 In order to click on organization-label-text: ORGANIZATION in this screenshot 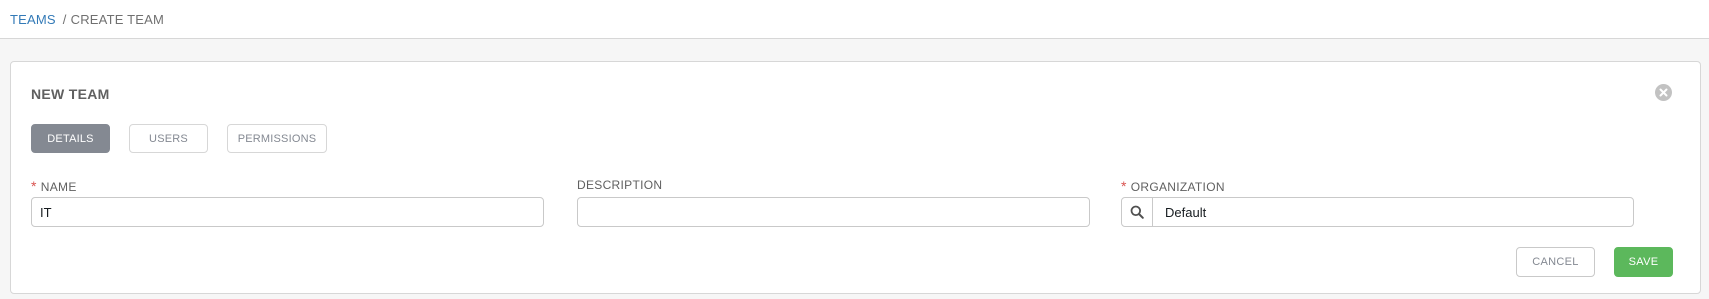, I will do `click(1177, 187)`.